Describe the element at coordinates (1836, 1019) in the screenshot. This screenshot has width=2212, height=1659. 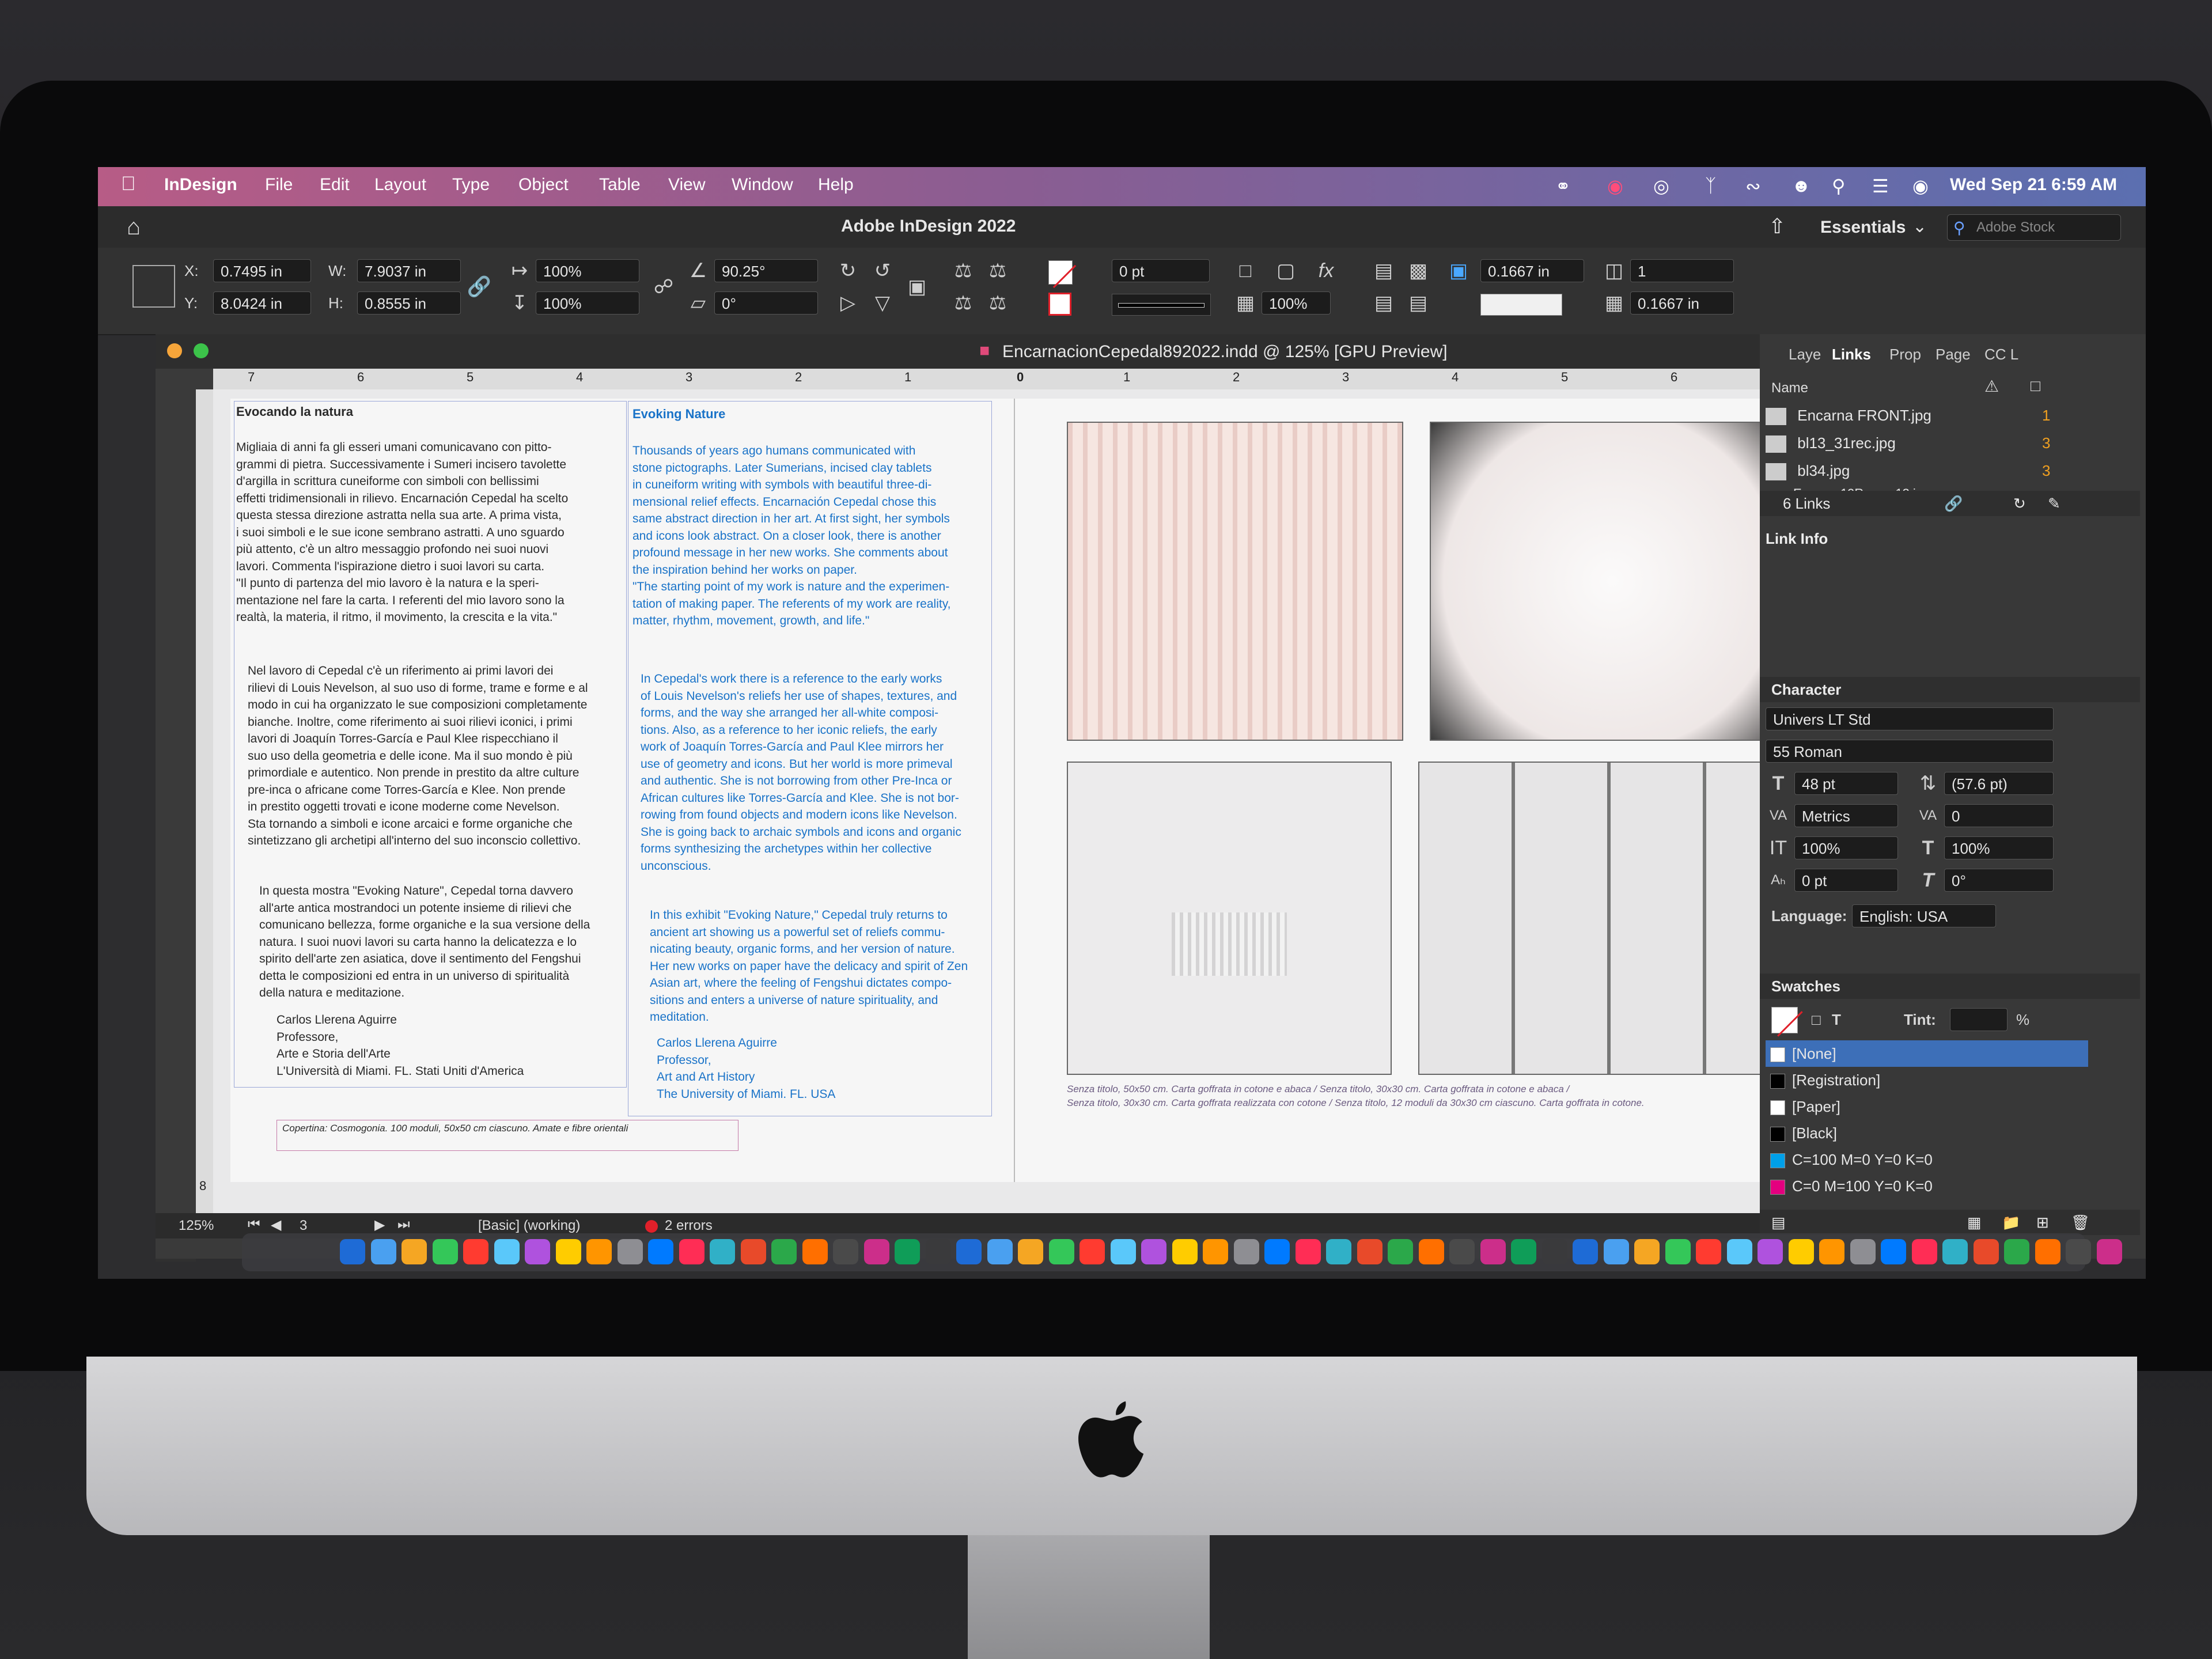
I see `text-icon: T` at that location.